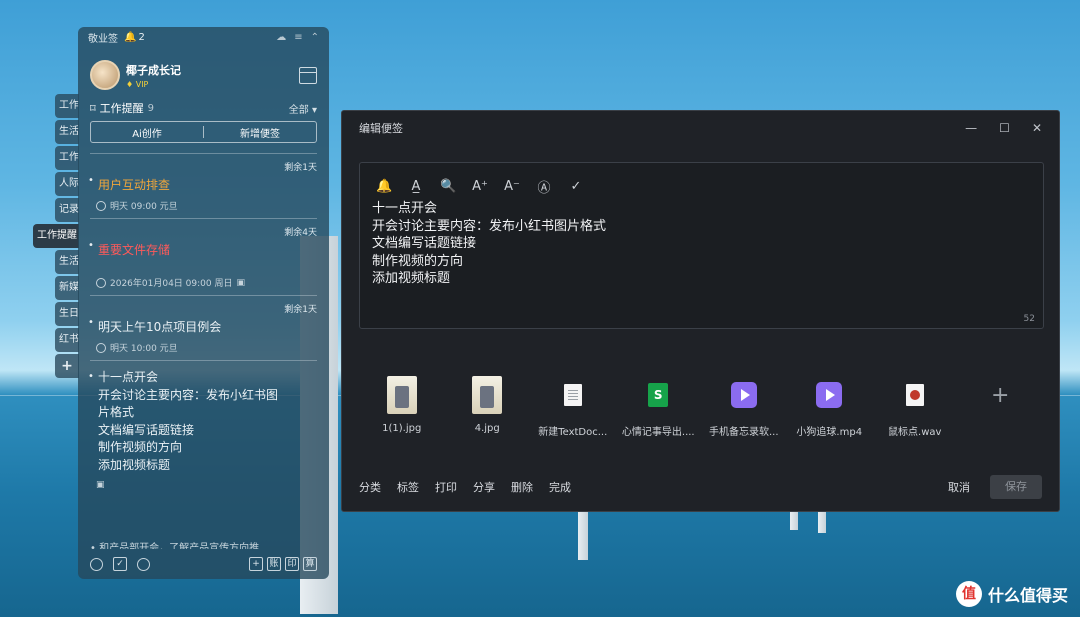  What do you see at coordinates (93, 108) in the screenshot?
I see `bookmark-icon: ⌑` at bounding box center [93, 108].